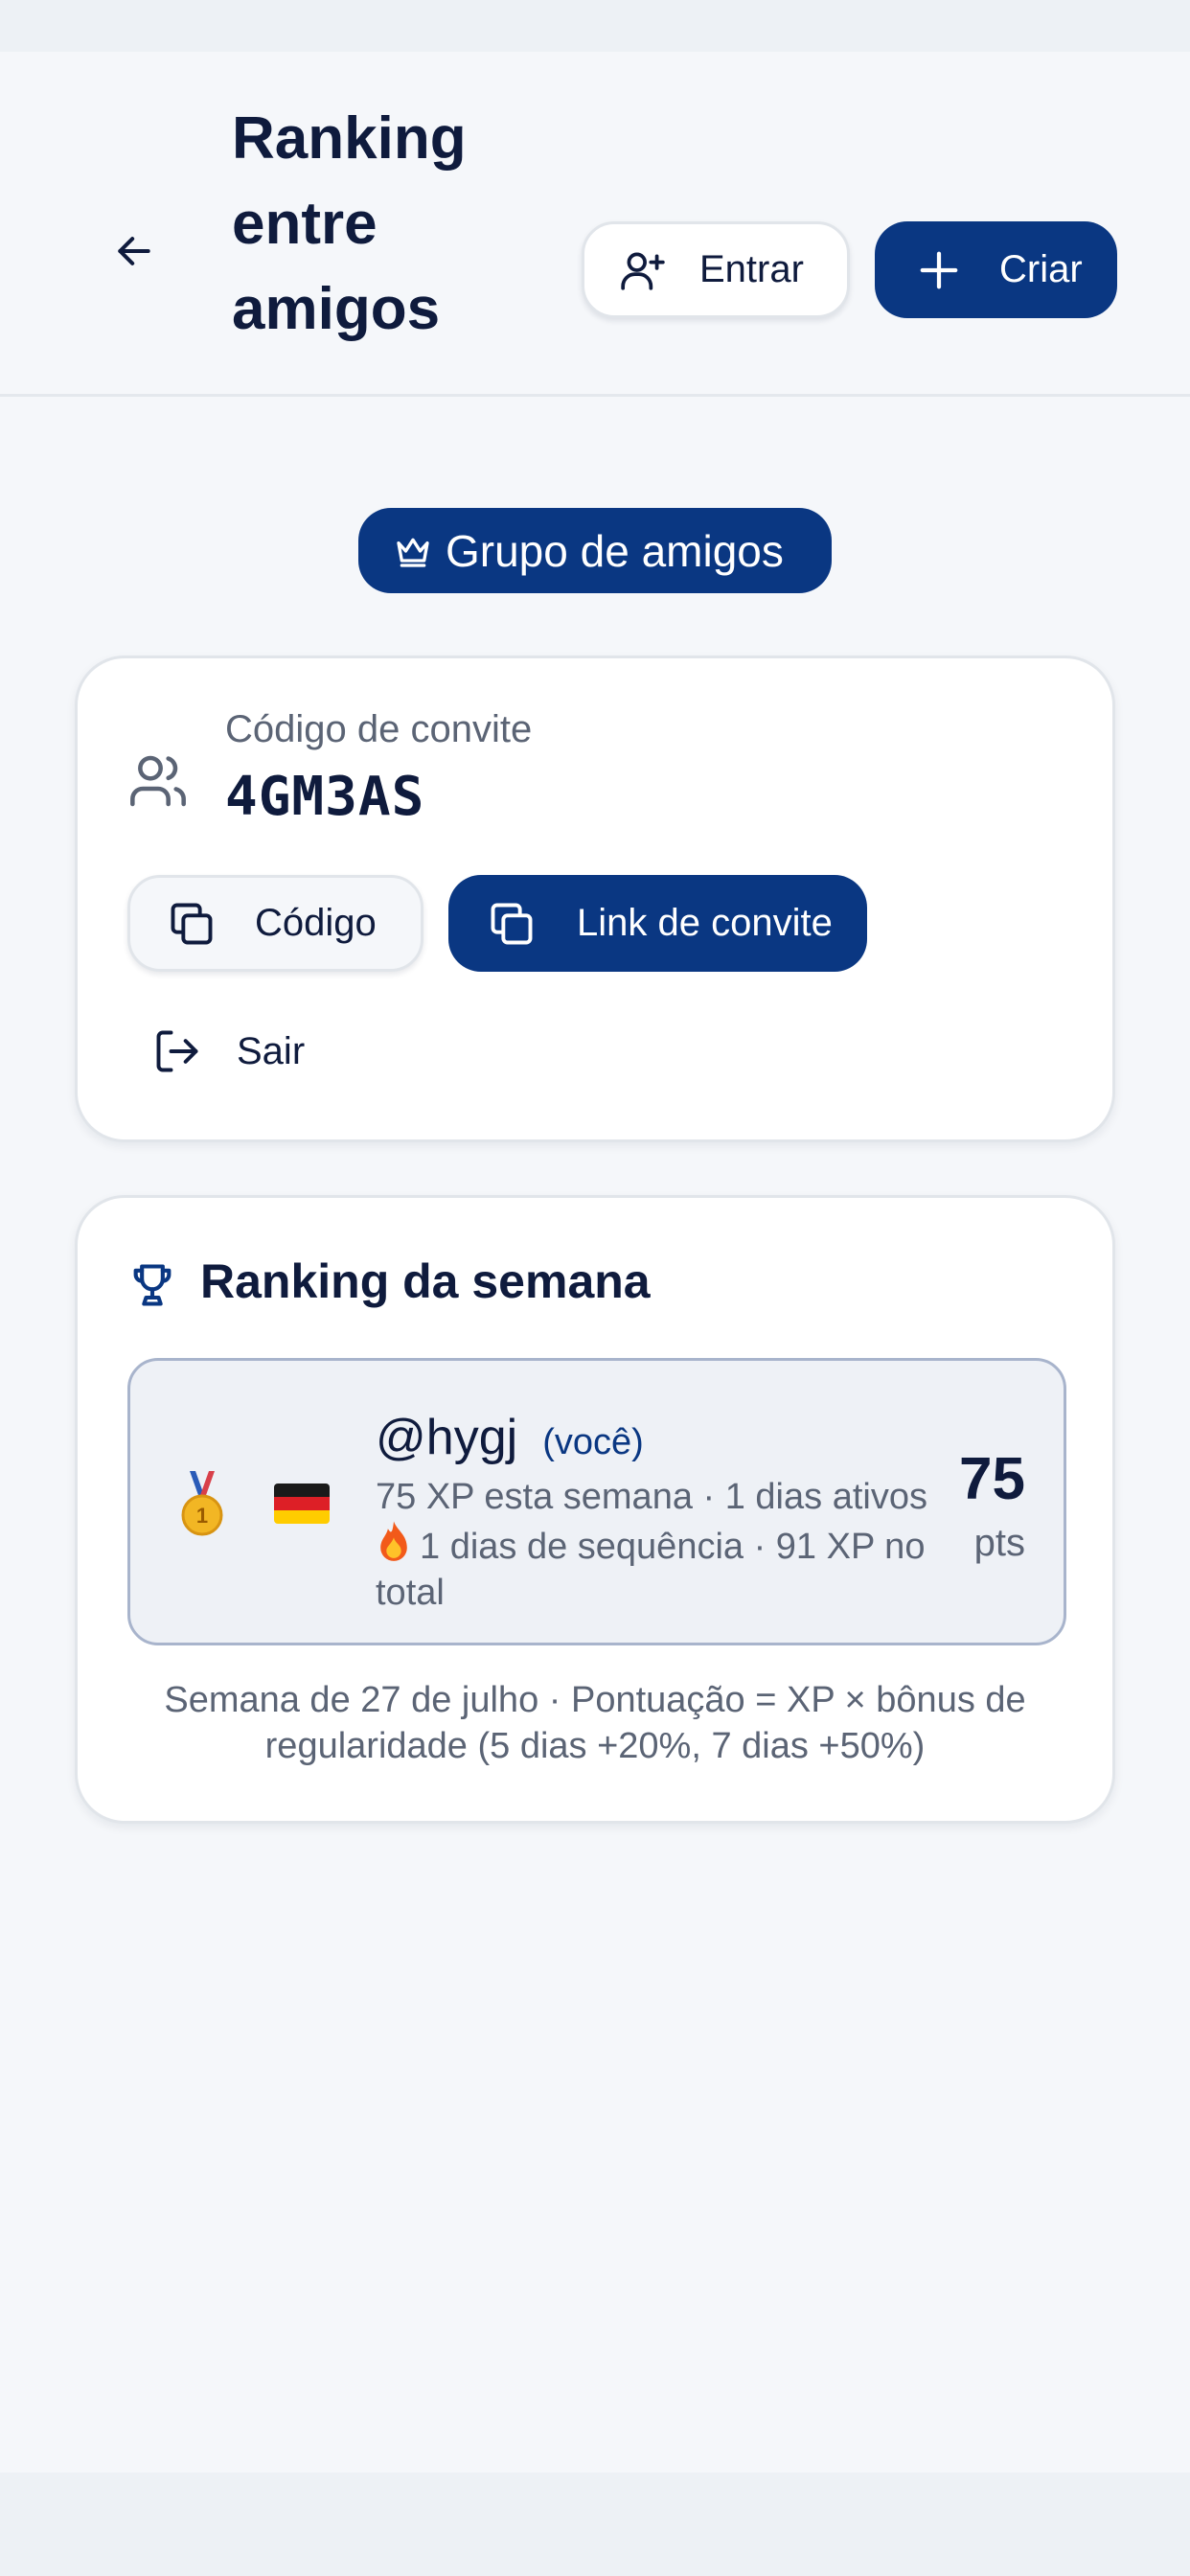 This screenshot has width=1190, height=2576. What do you see at coordinates (413, 552) in the screenshot?
I see `crown-icon` at bounding box center [413, 552].